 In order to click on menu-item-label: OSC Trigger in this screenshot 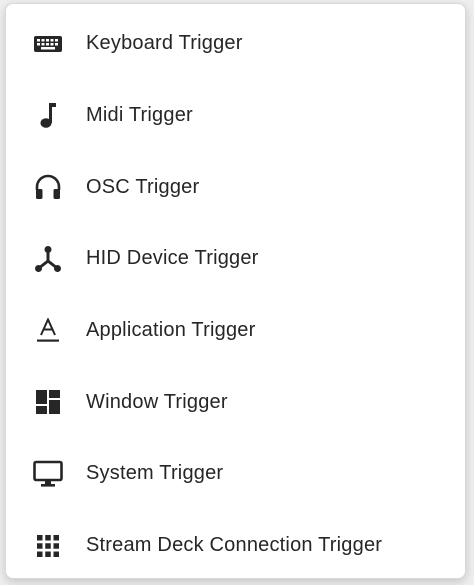, I will do `click(143, 186)`.